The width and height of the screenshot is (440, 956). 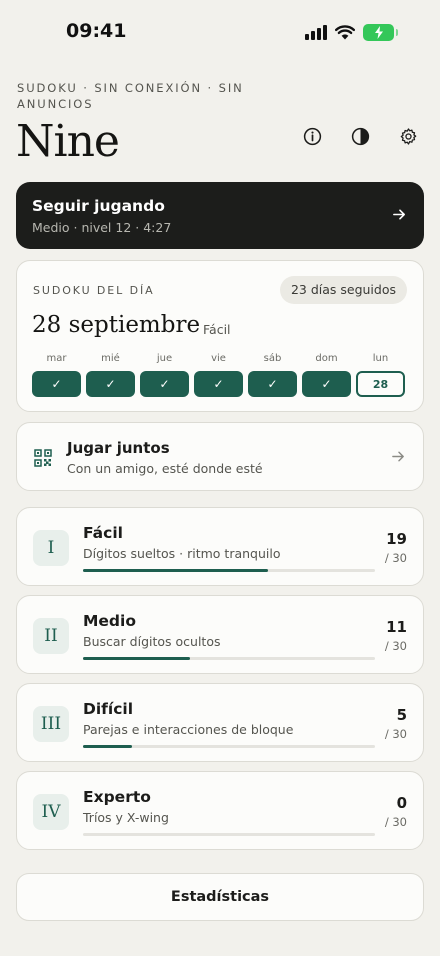 I want to click on level-numeral-badge: IV, so click(x=51, y=812).